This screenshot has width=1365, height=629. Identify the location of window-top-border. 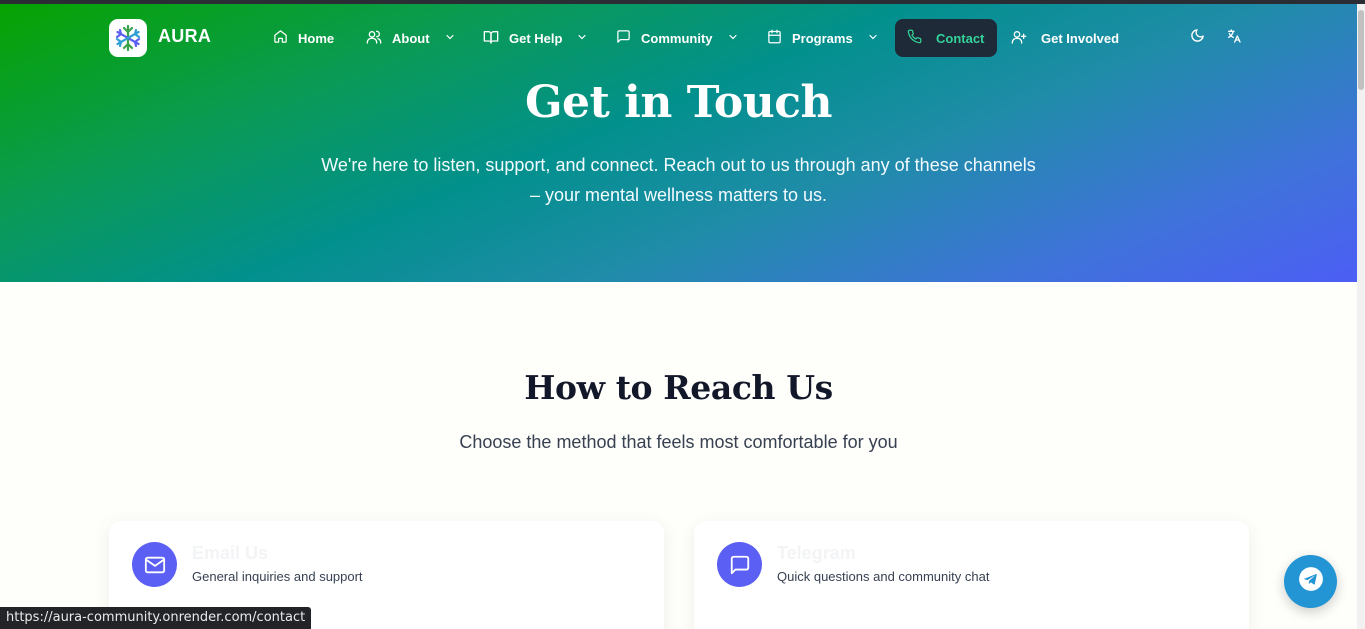
(682, 2).